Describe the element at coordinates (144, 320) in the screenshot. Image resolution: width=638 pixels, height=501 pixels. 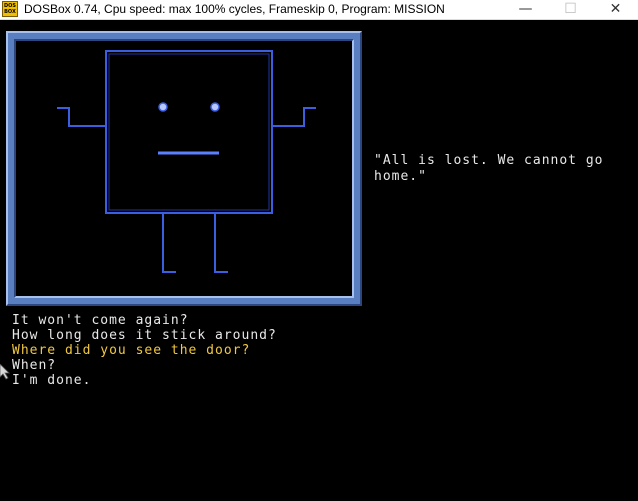
I see `dialogue-option: It won't come again?` at that location.